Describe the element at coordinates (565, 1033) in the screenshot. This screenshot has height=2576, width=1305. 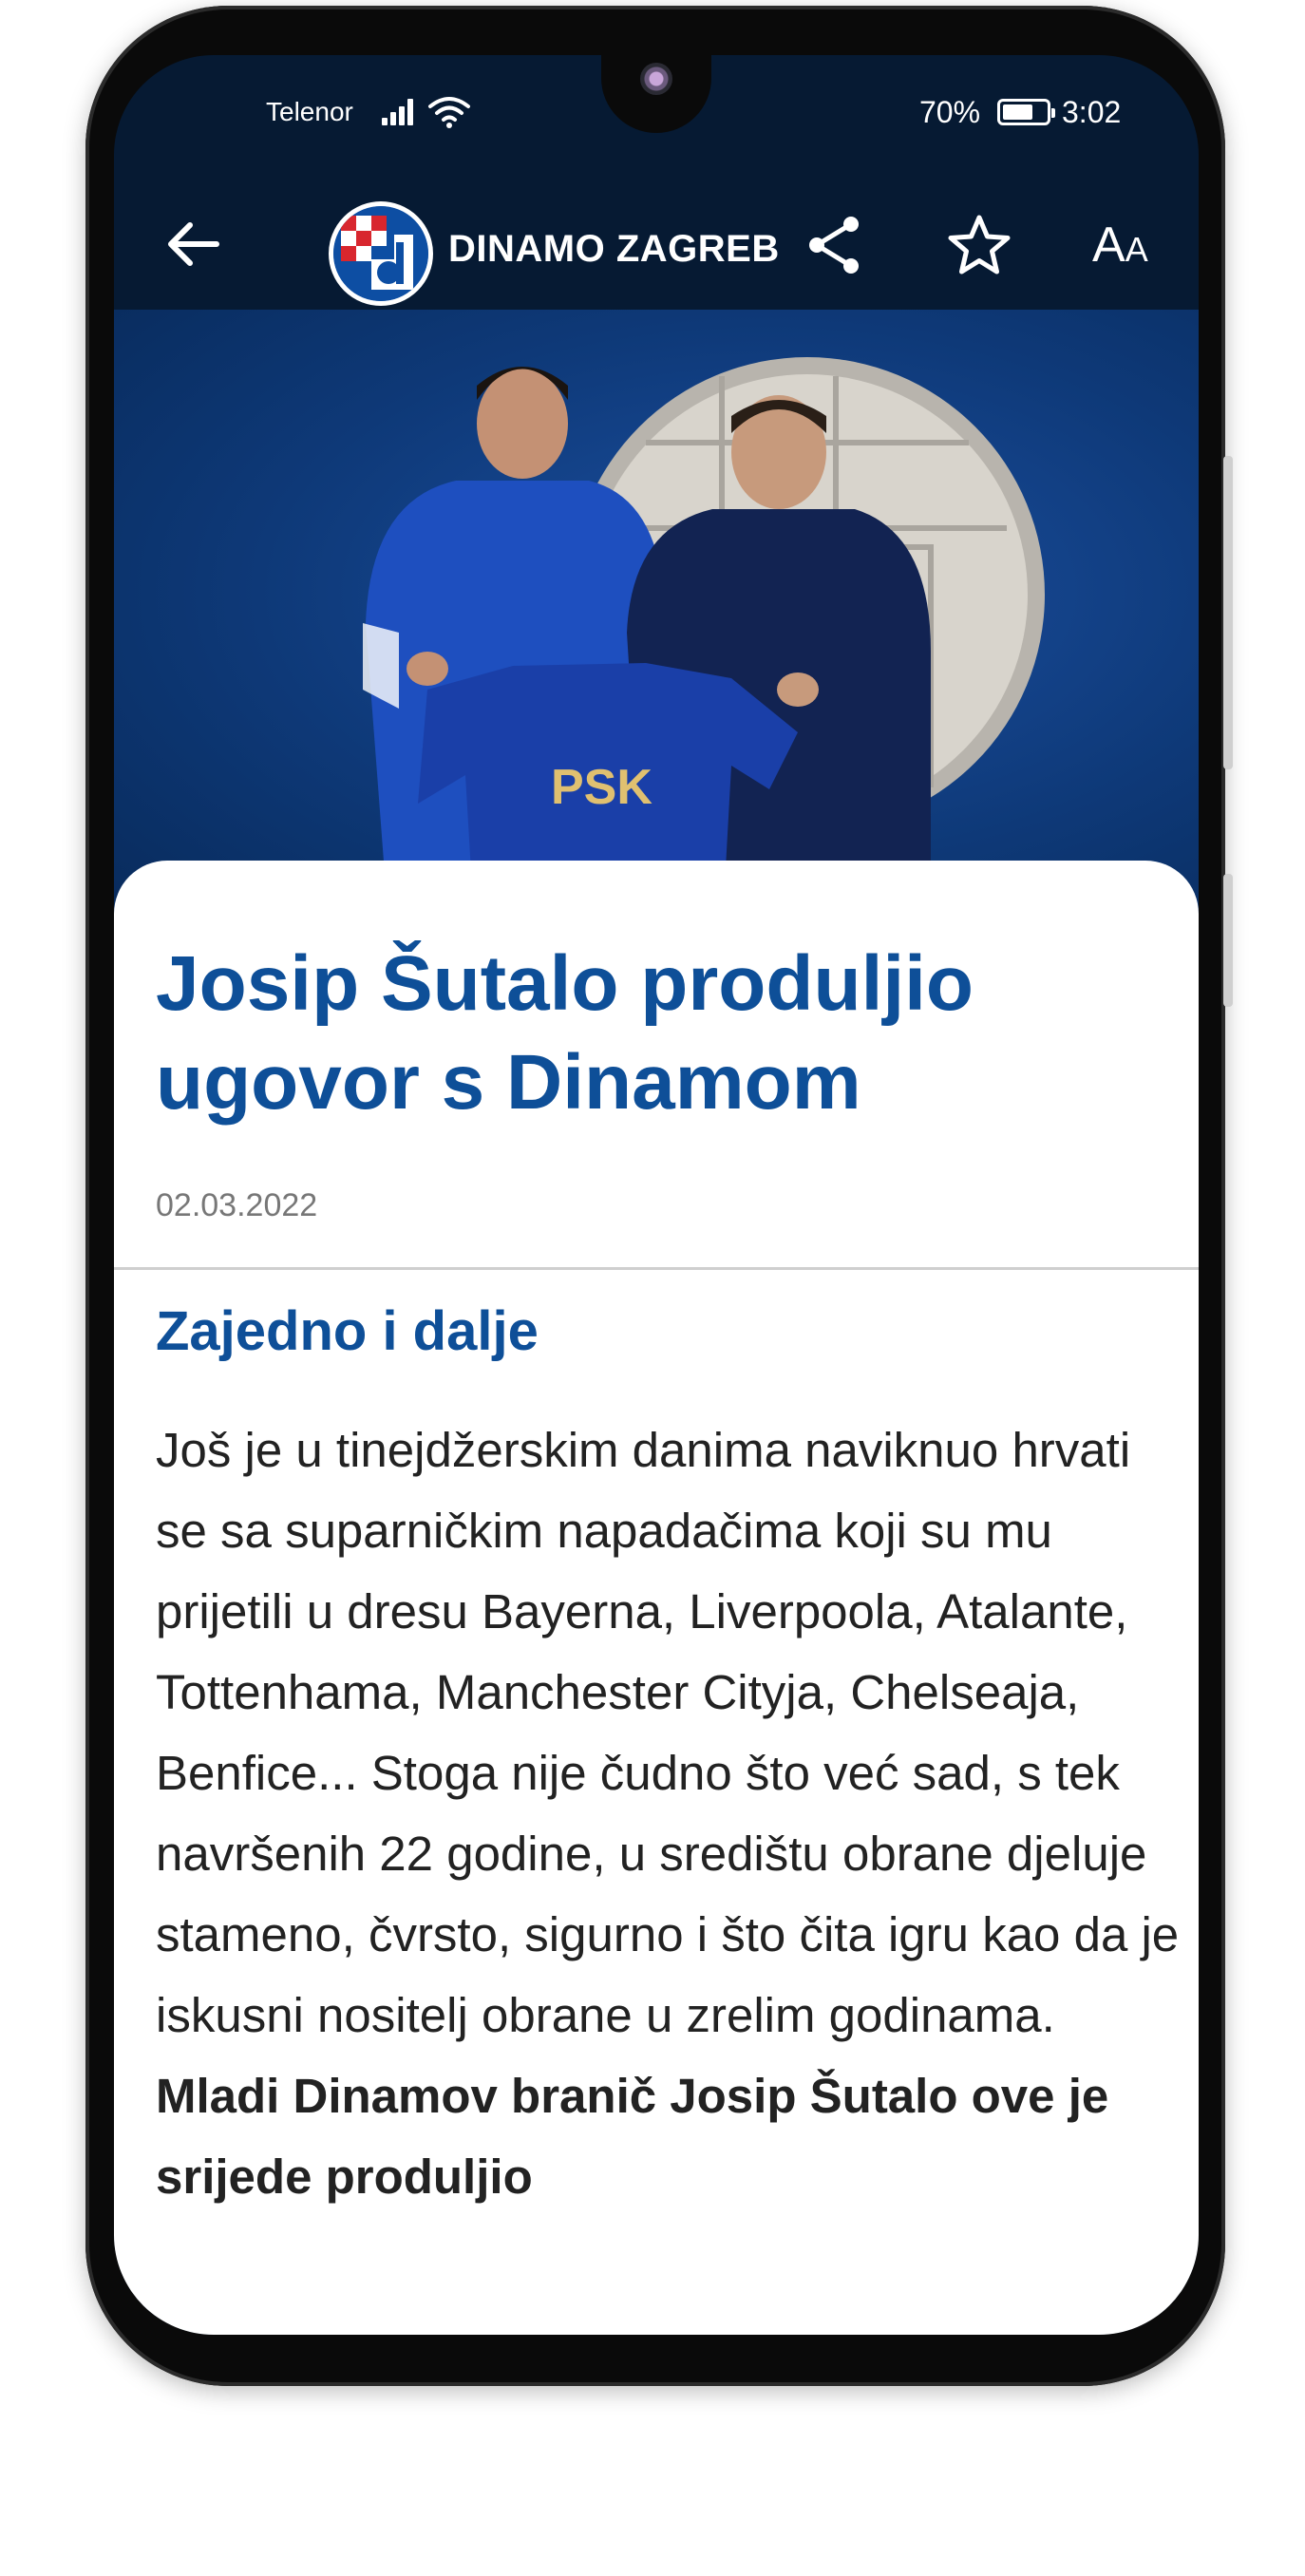
I see `article-title: Josip Šutalo produljio ugovor s Dinamom` at that location.